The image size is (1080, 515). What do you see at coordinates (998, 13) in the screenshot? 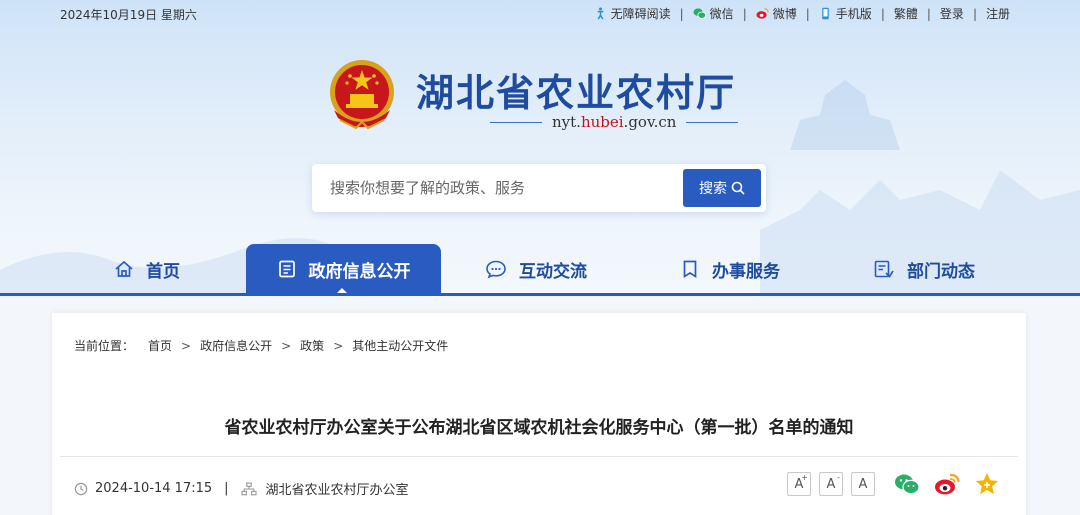
I see `register-link: 注册` at bounding box center [998, 13].